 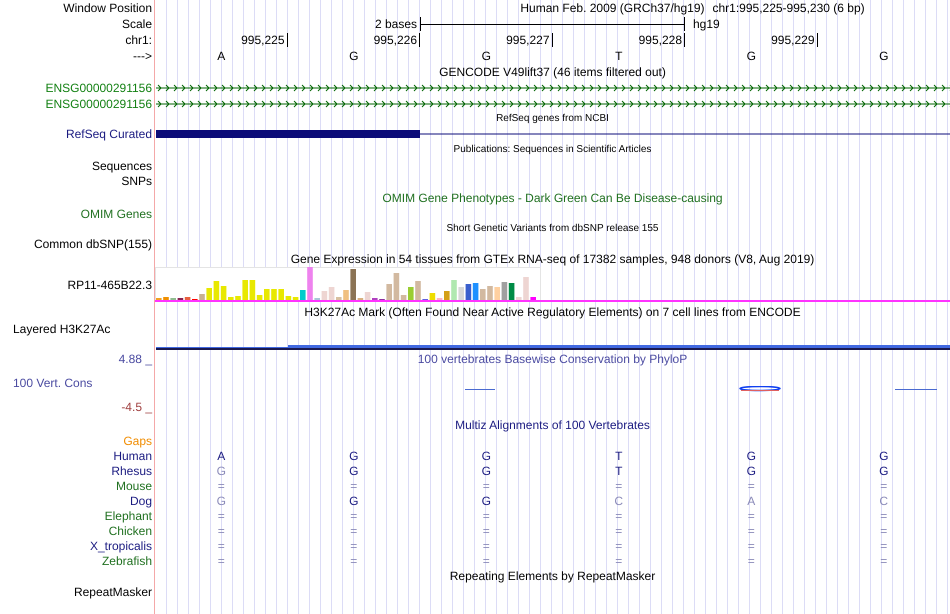 What do you see at coordinates (553, 359) in the screenshot?
I see `track-title: 100 vertebrates Basewise Conservation by PhyloP` at bounding box center [553, 359].